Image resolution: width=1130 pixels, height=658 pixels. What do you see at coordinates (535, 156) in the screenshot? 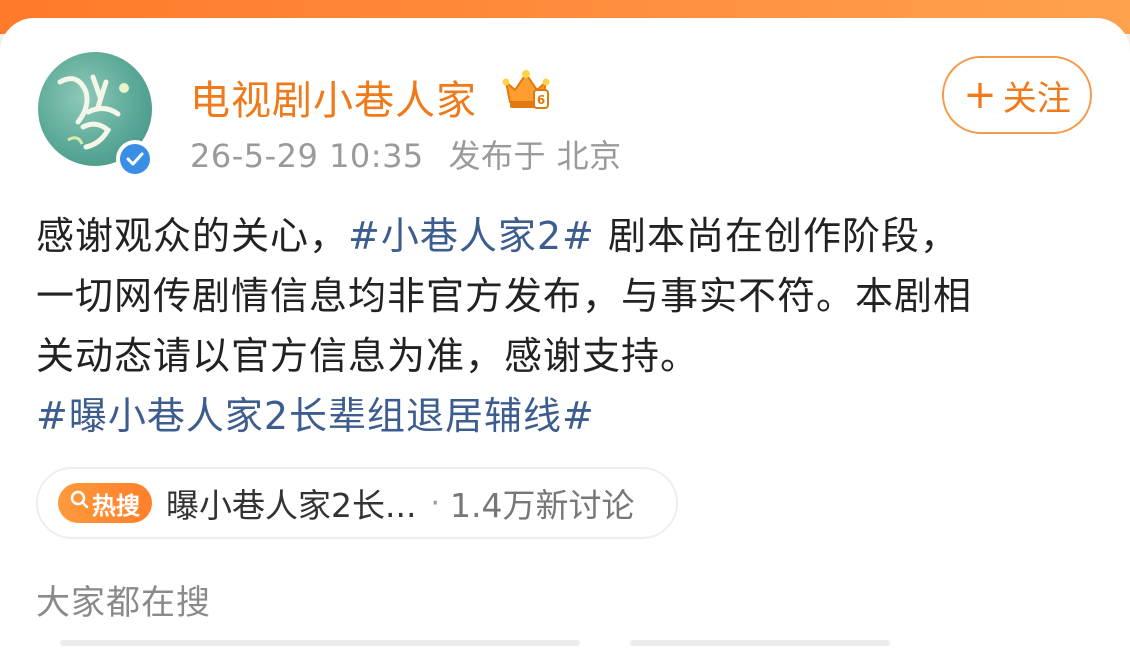
I see `post-location: 发布于 北京` at bounding box center [535, 156].